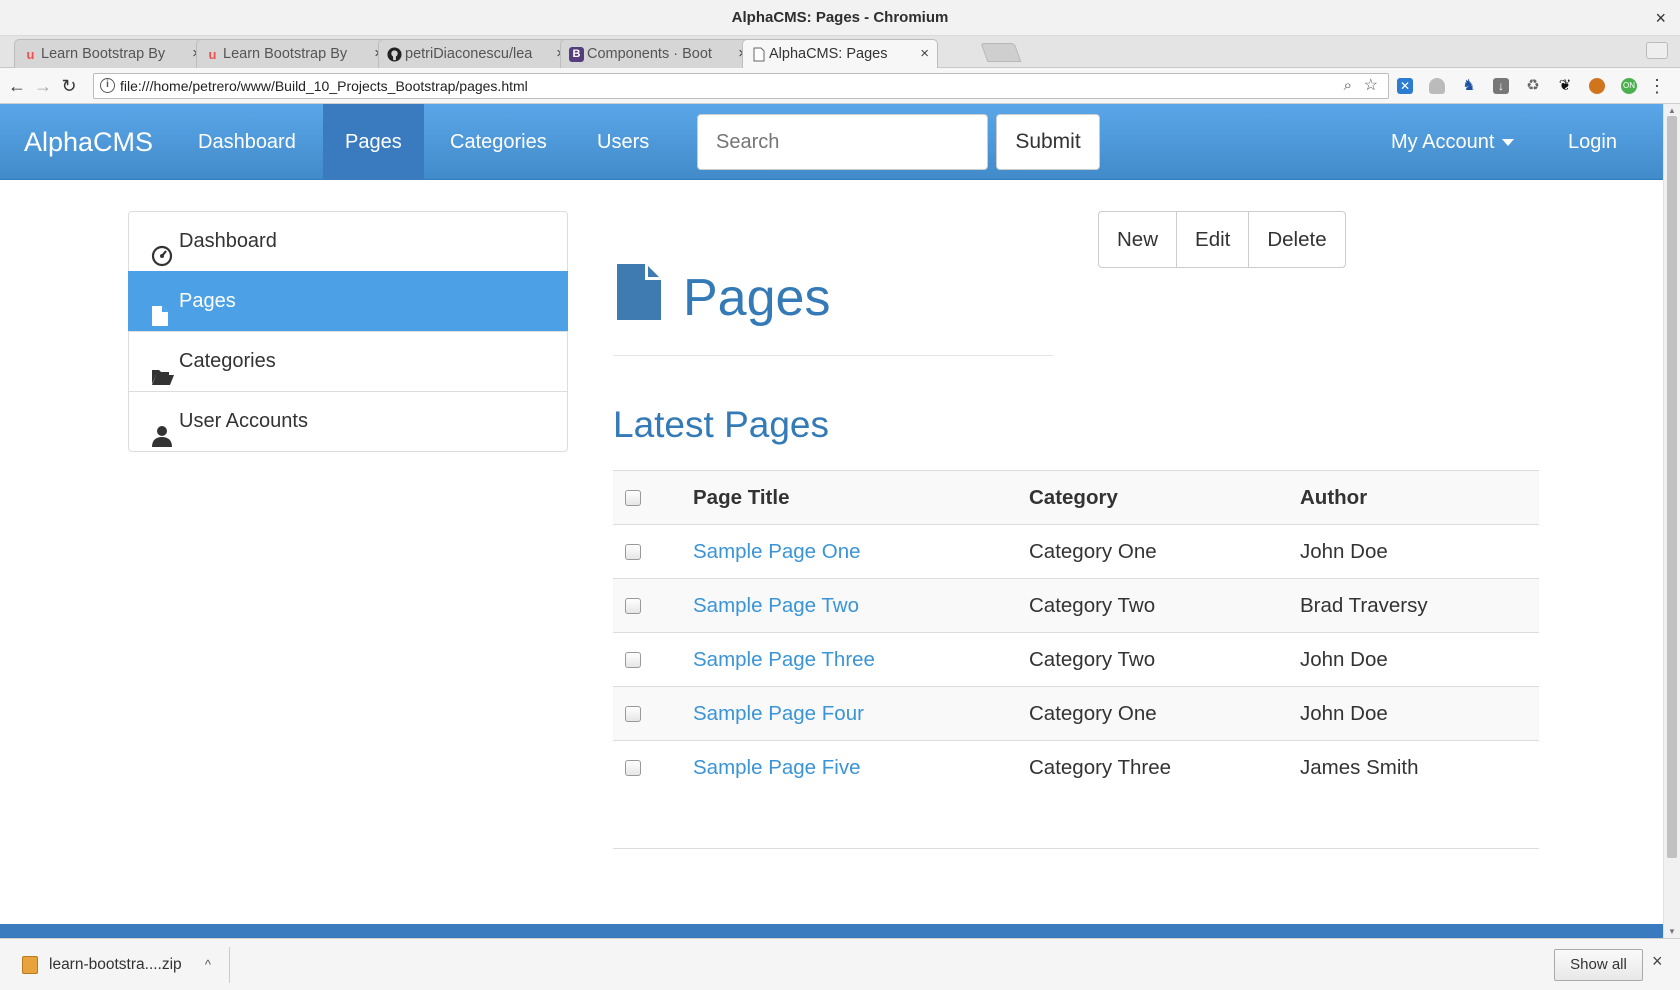 The width and height of the screenshot is (1680, 990). I want to click on zoom-icon: ⌕, so click(1348, 86).